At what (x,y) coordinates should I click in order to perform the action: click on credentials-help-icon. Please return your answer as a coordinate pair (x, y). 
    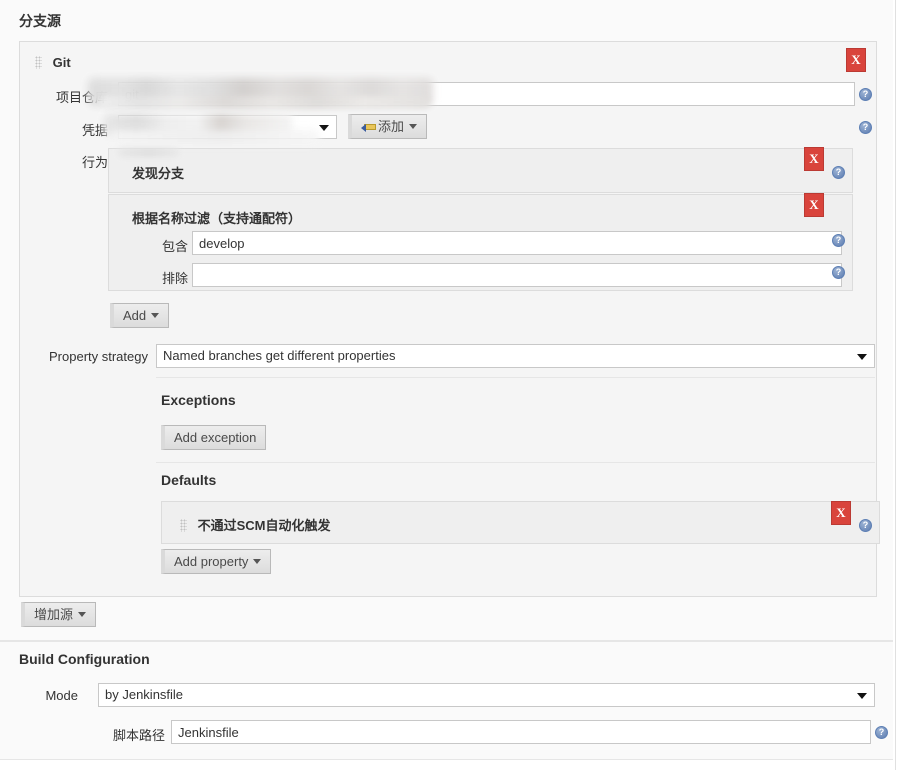
    Looking at the image, I should click on (865, 127).